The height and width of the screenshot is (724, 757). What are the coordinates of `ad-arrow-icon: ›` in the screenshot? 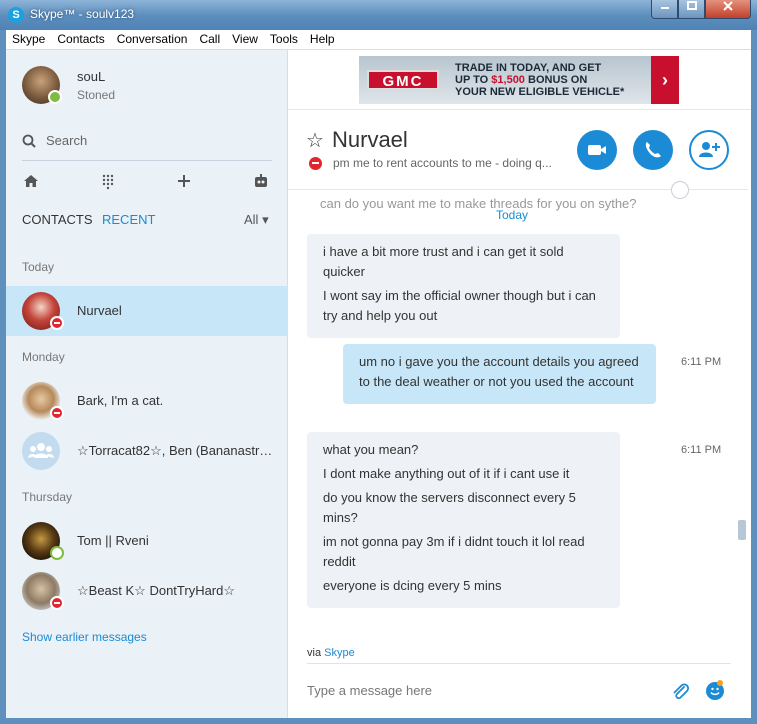 It's located at (665, 80).